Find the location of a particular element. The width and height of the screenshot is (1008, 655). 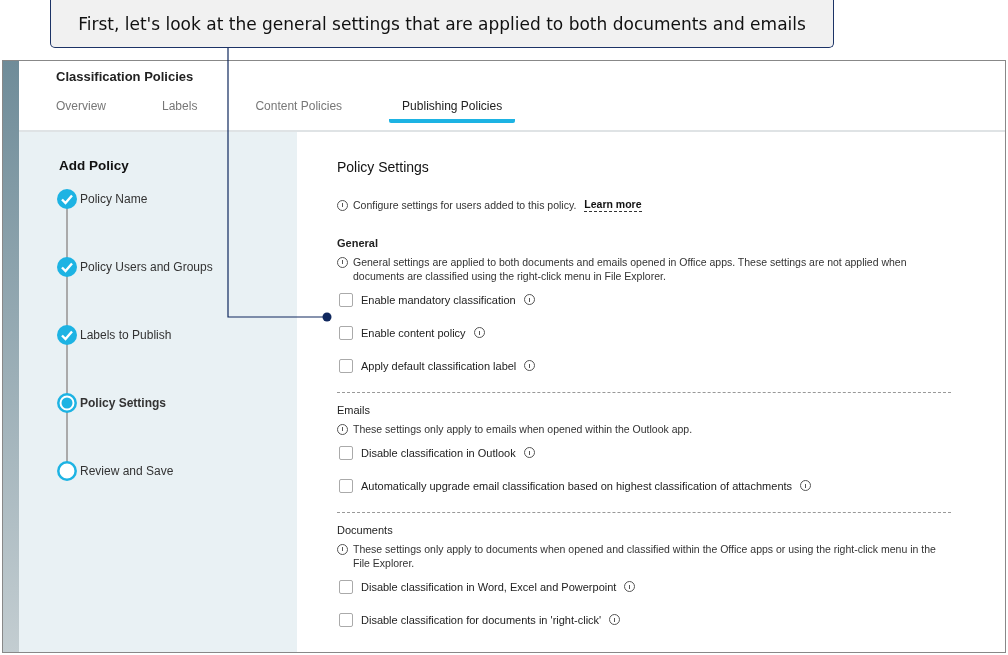

group-description: These settings only apply to documents when opened and classified within the Office apps or using the right-click menu in the File Explorer. is located at coordinates (645, 556).